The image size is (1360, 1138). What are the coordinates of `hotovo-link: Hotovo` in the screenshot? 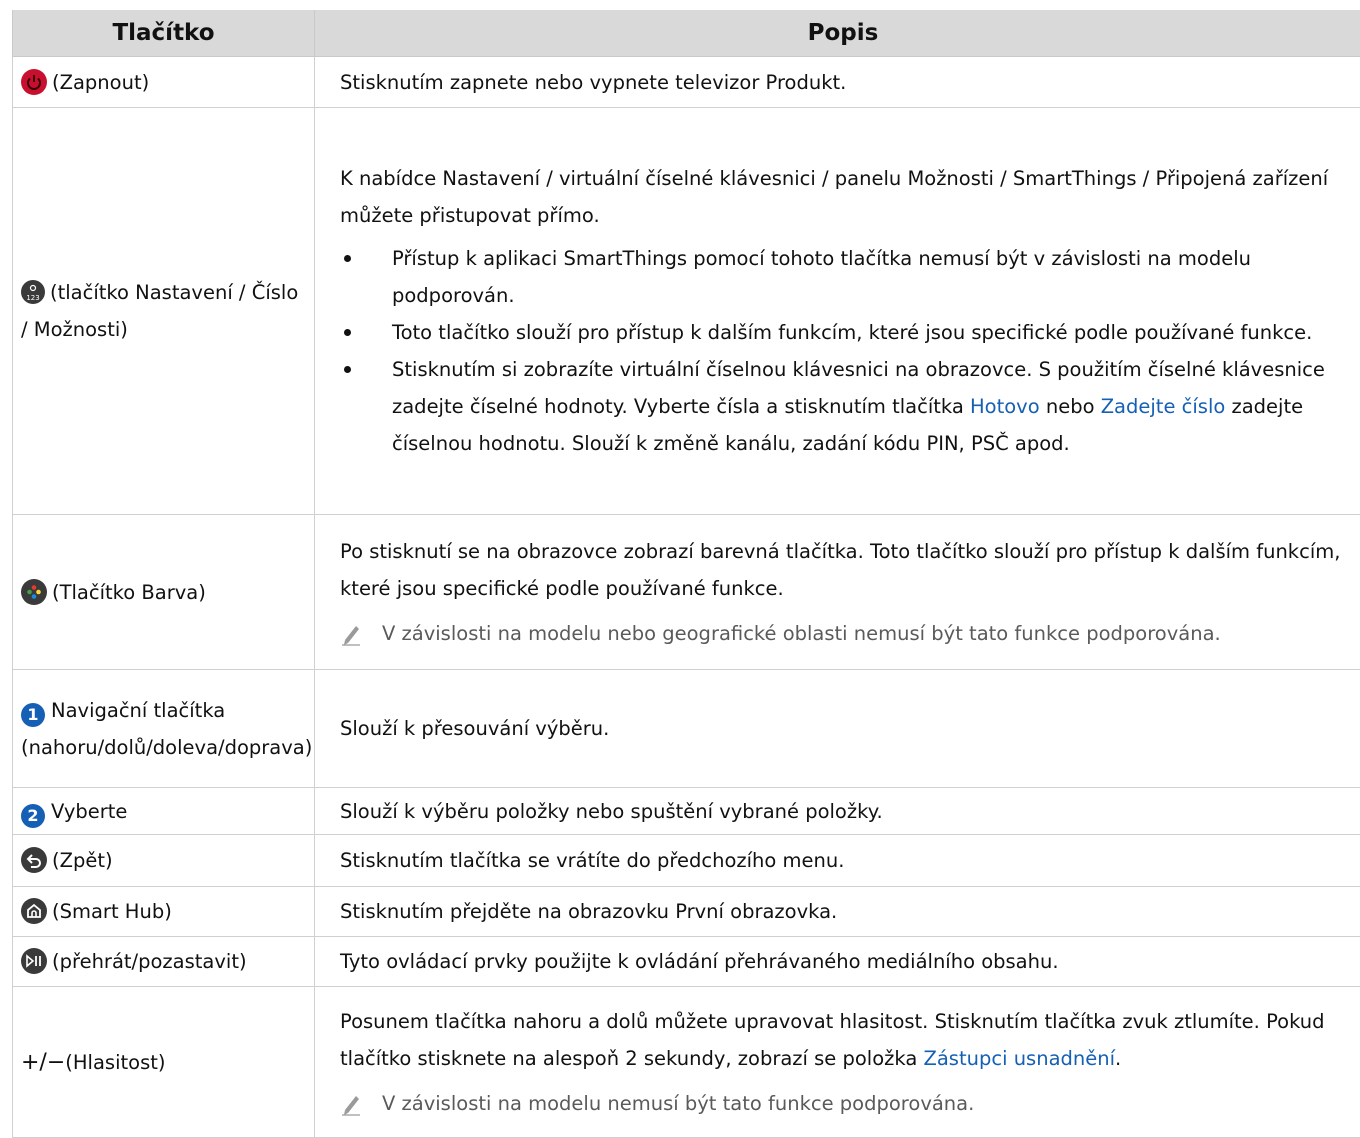 It's located at (1005, 406).